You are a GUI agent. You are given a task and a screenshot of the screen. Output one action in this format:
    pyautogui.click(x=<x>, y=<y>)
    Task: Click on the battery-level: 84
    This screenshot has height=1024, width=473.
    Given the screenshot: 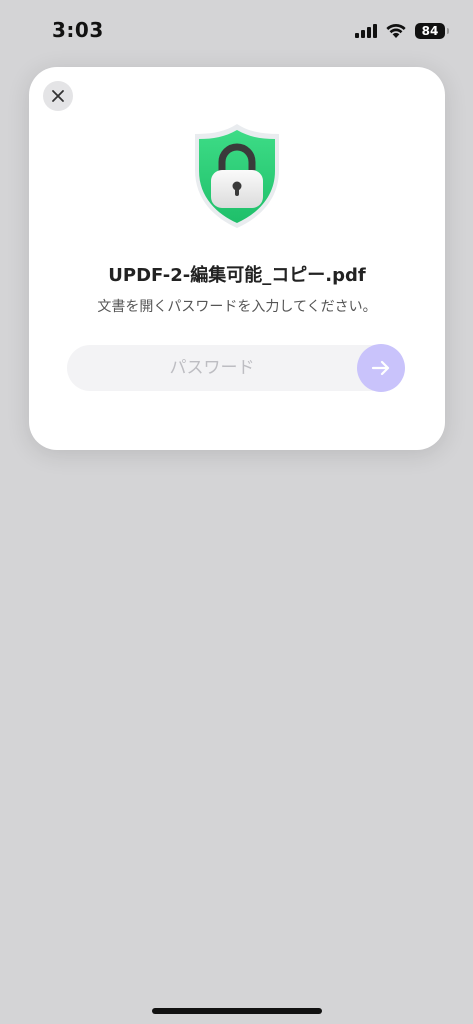 What is the action you would take?
    pyautogui.click(x=430, y=31)
    